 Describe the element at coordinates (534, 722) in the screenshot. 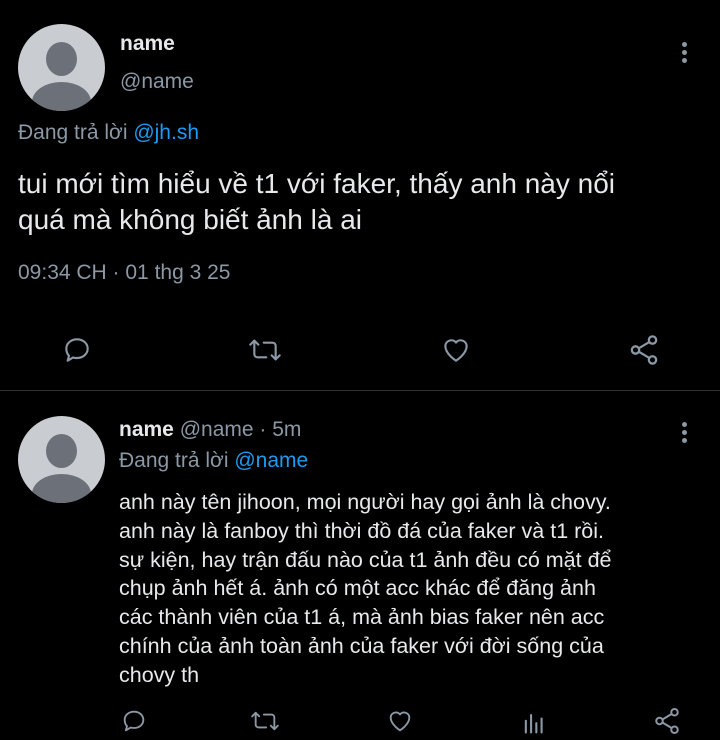

I see `views-icon` at that location.